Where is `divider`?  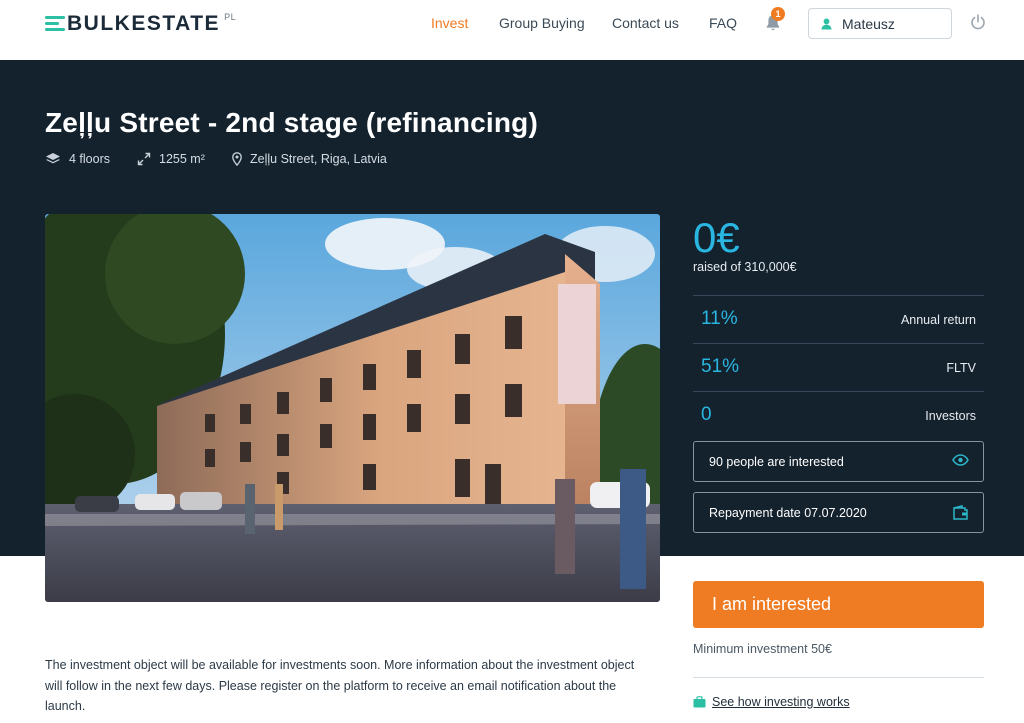
divider is located at coordinates (838, 677).